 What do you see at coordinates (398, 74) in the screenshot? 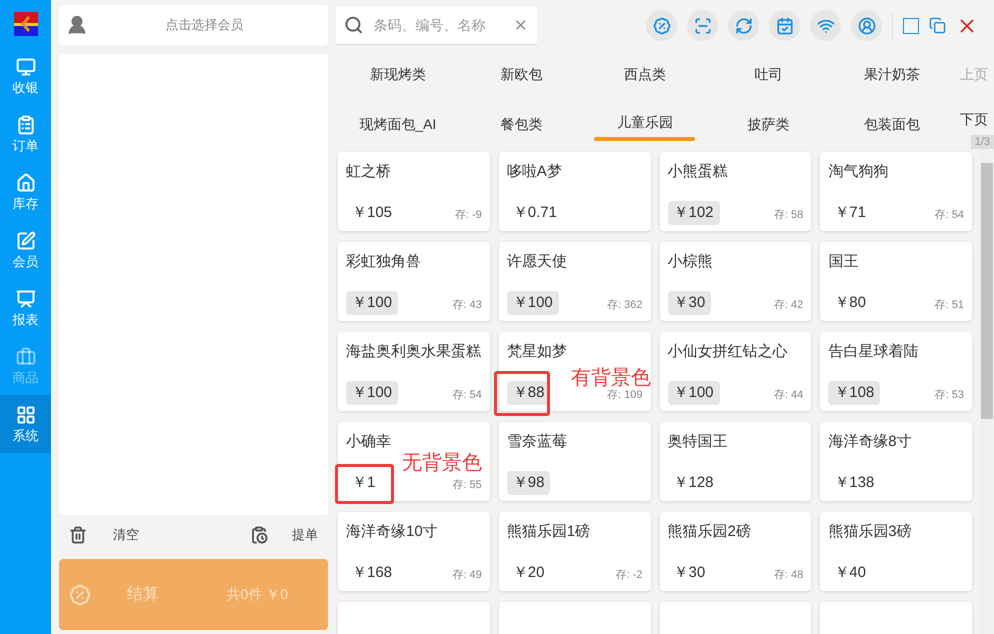
I see `category-tab: 新现烤类` at bounding box center [398, 74].